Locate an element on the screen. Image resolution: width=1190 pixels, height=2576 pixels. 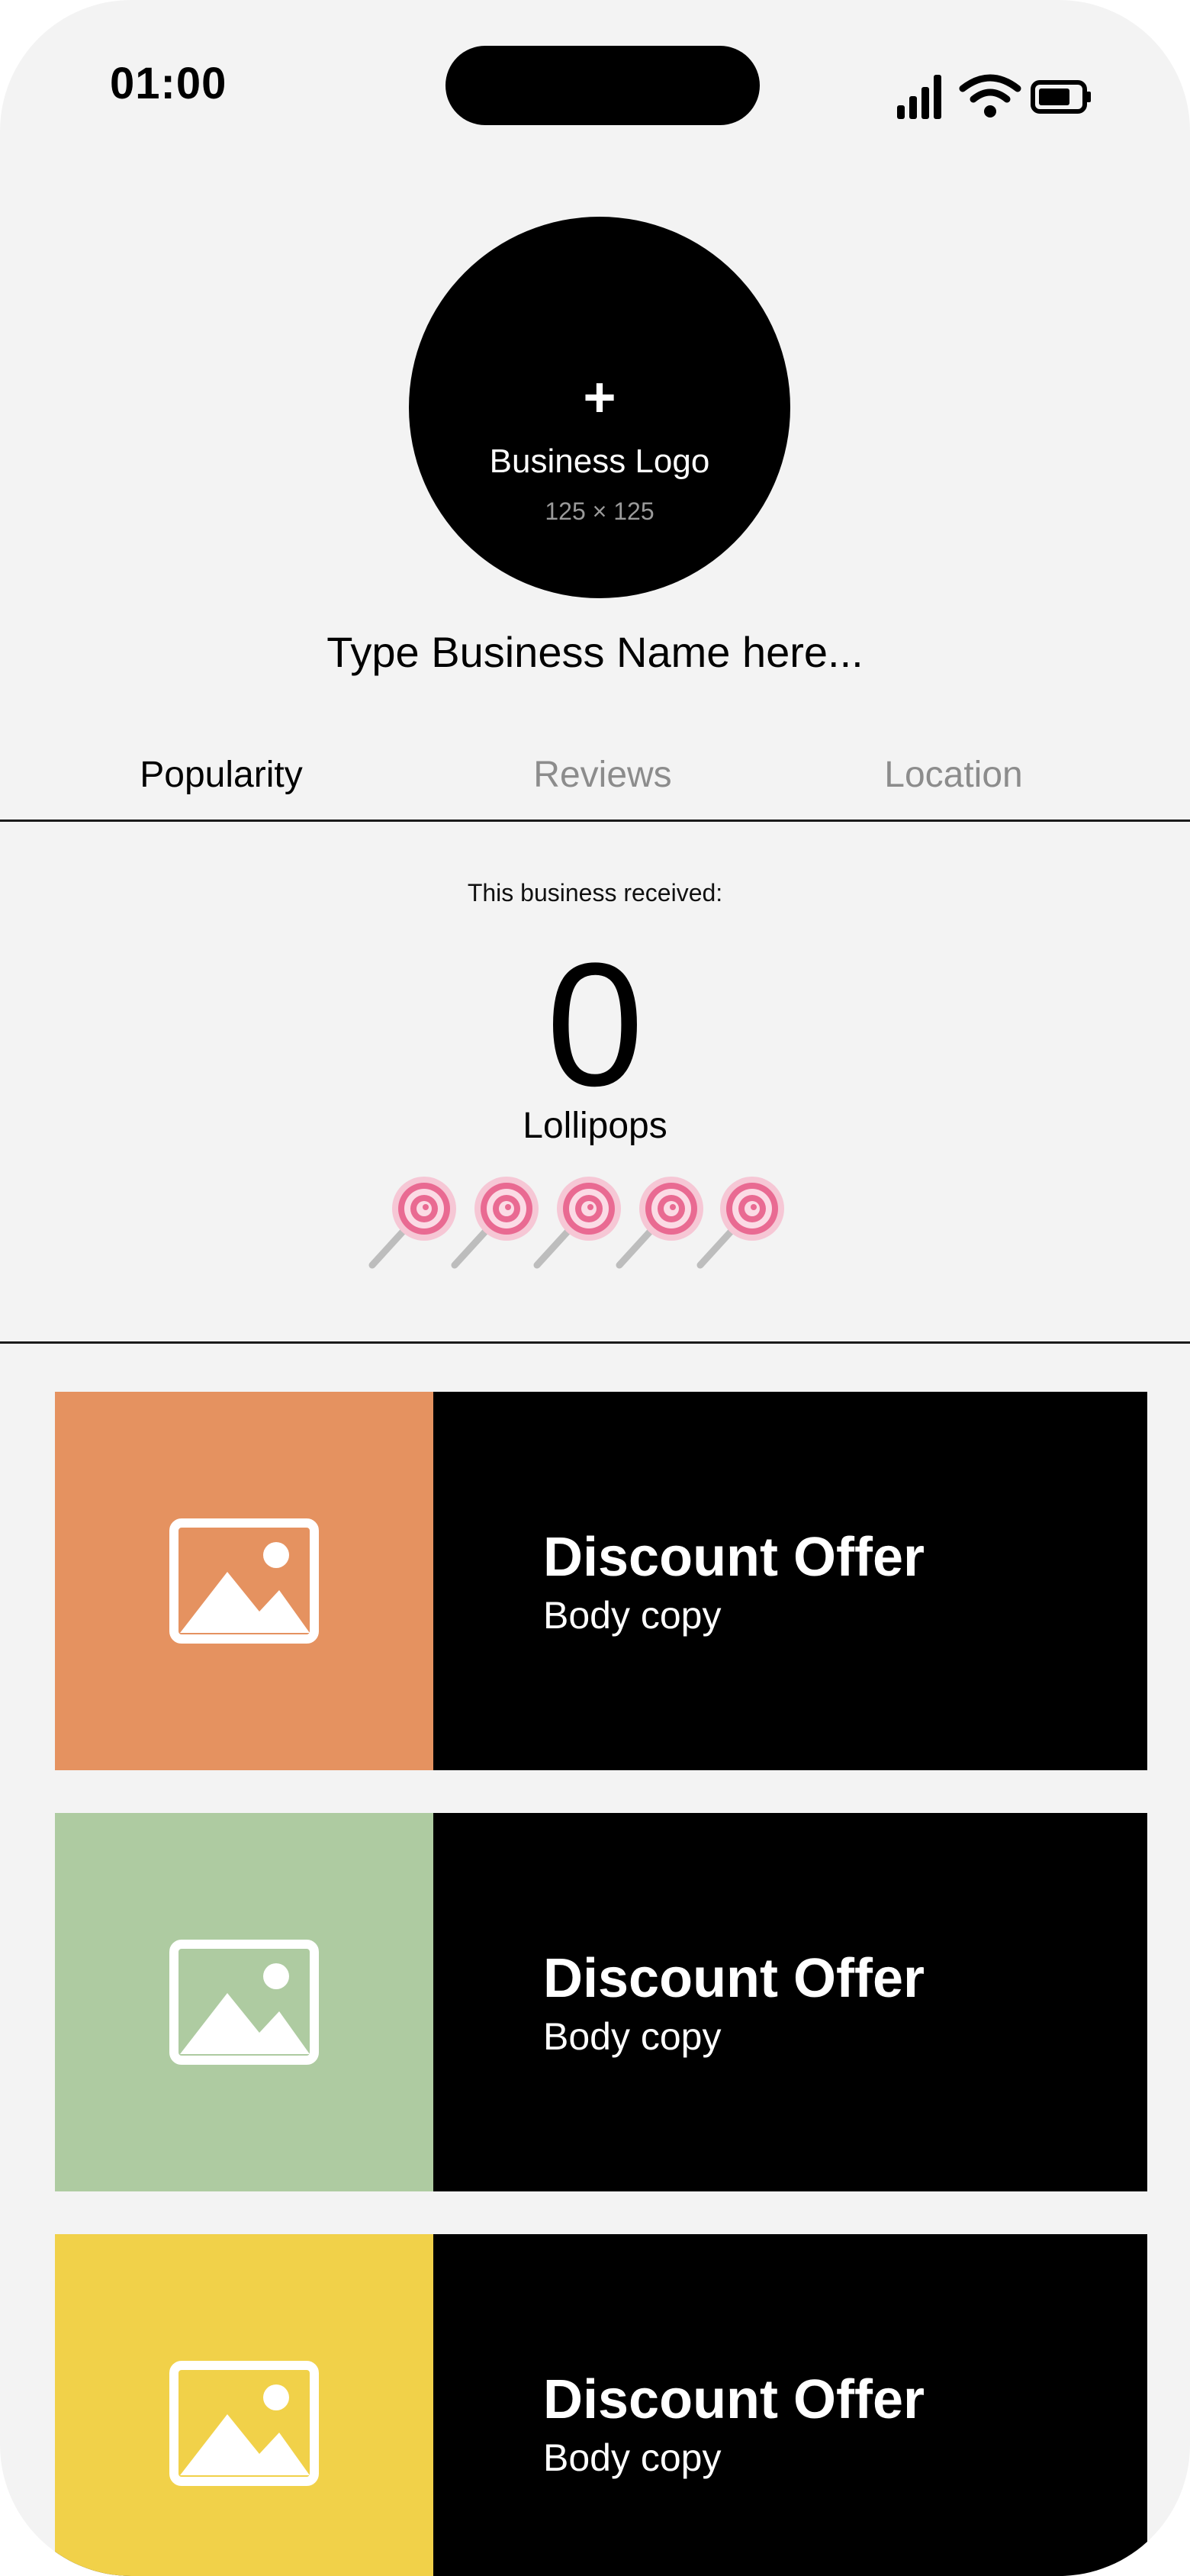
section-divider is located at coordinates (595, 1342).